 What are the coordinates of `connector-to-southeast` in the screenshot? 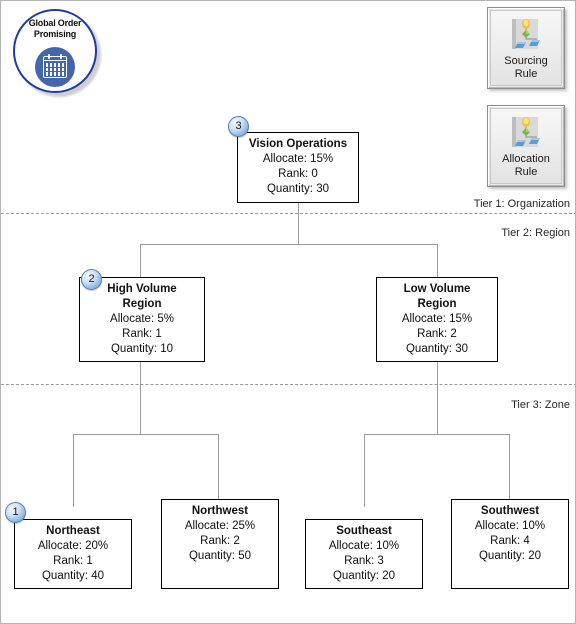 It's located at (364, 470).